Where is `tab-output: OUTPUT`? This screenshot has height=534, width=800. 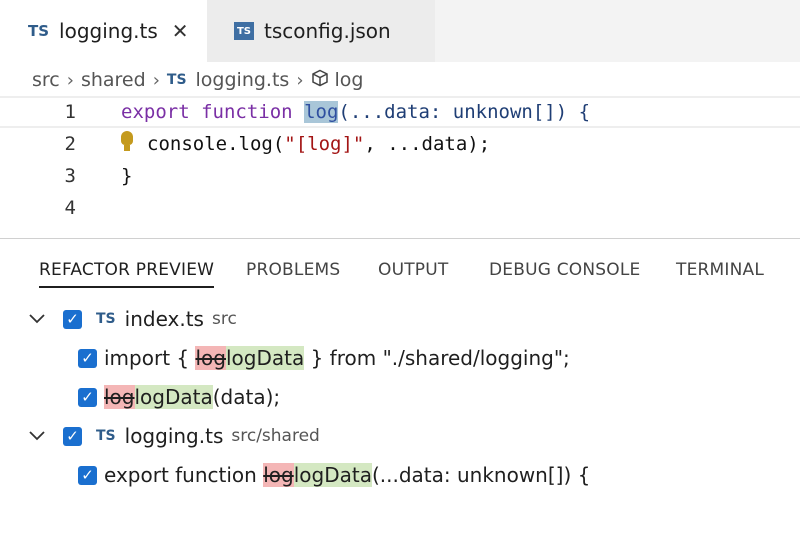 tab-output: OUTPUT is located at coordinates (413, 270).